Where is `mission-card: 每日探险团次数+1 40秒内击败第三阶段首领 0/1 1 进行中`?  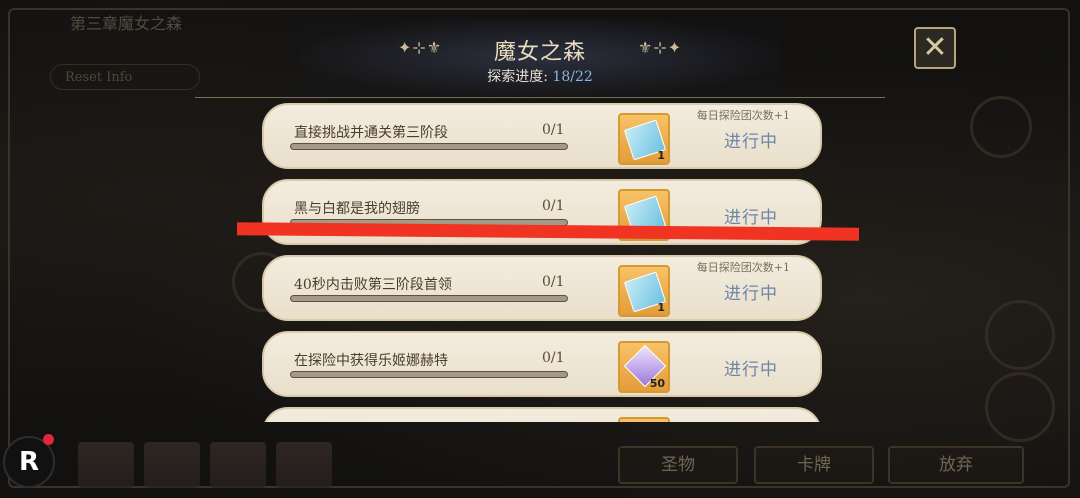
mission-card: 每日探险团次数+1 40秒内击败第三阶段首领 0/1 1 进行中 is located at coordinates (542, 288).